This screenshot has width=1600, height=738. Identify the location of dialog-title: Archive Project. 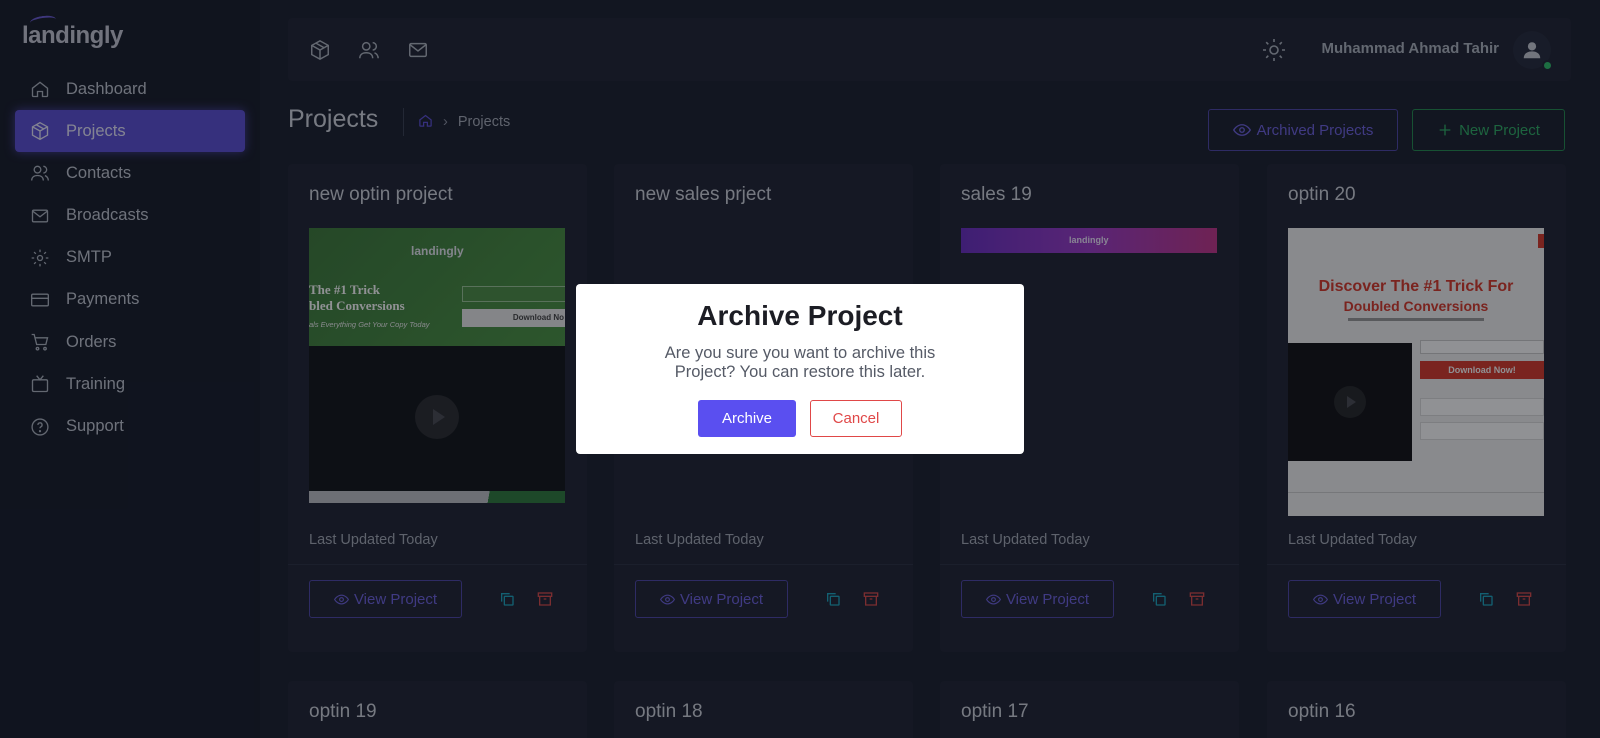
(800, 315).